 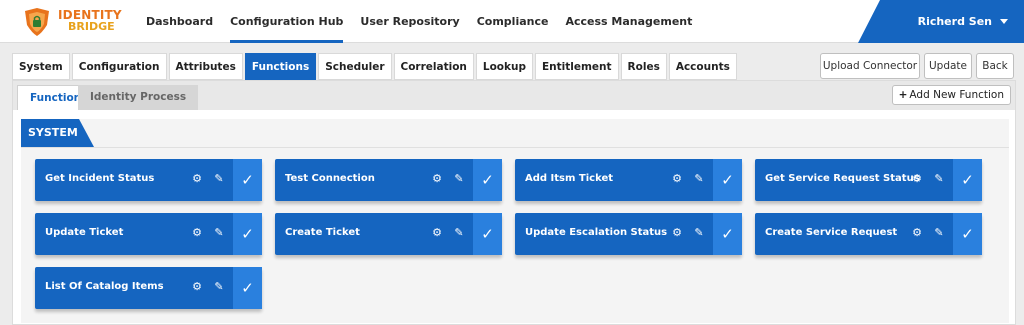 What do you see at coordinates (138, 97) in the screenshot?
I see `subtab-identity-process: Identity Process` at bounding box center [138, 97].